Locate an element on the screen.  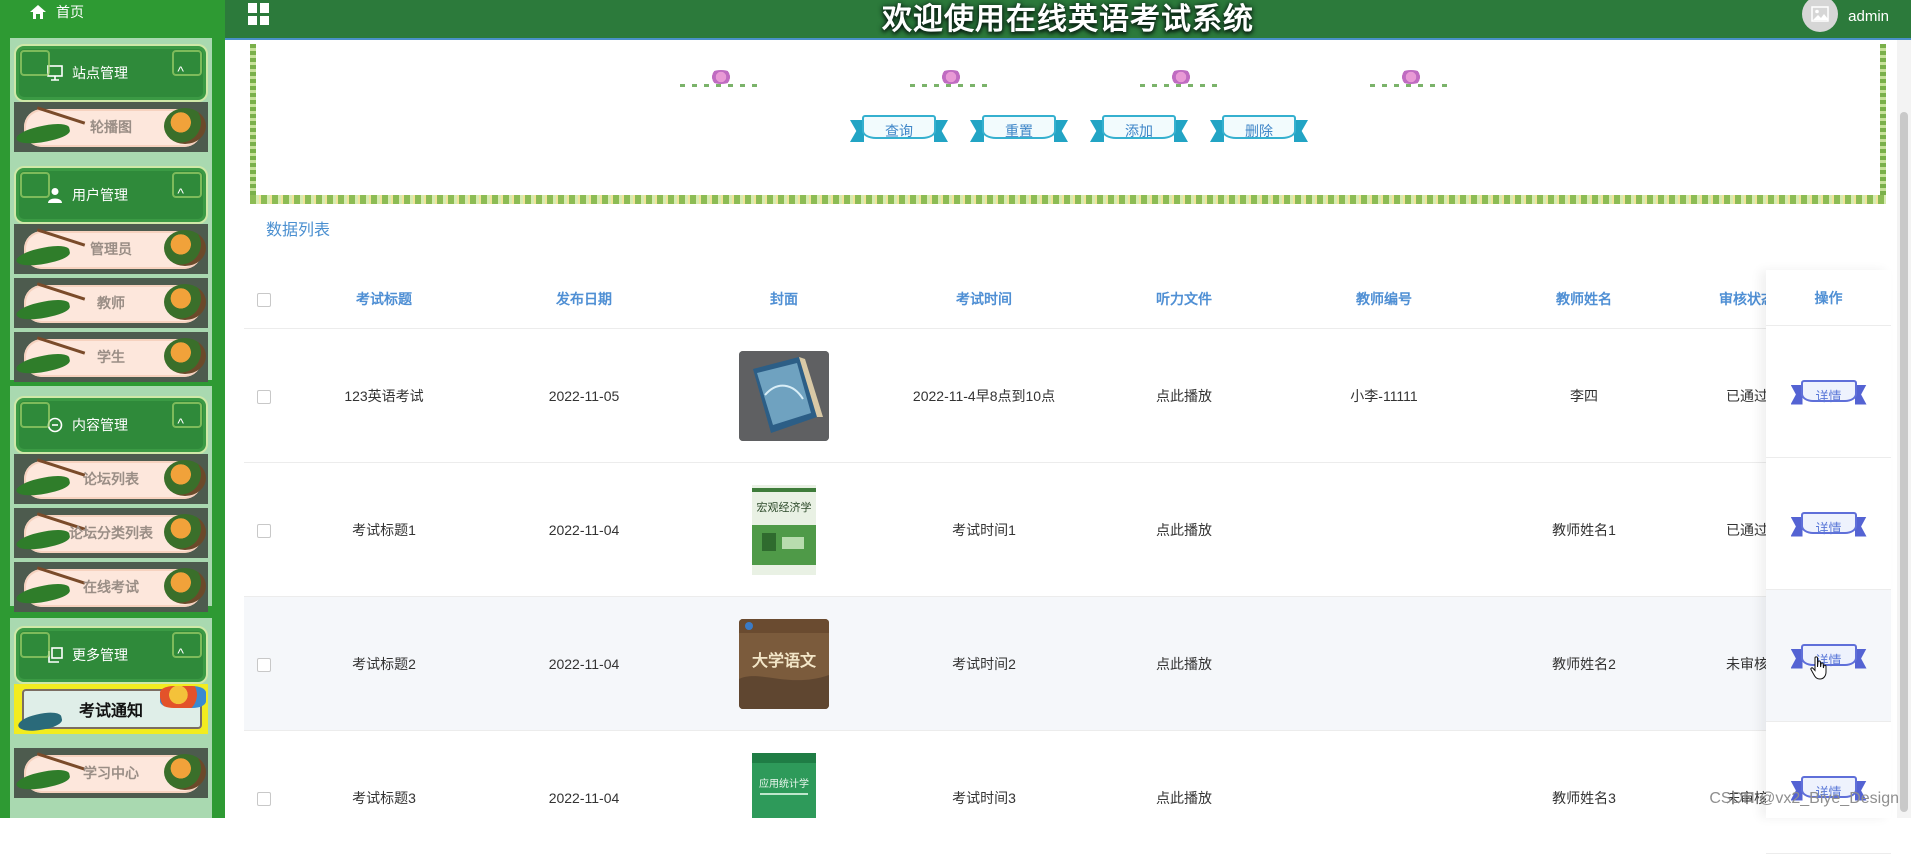
column-header: 听力文件 is located at coordinates (1184, 299).